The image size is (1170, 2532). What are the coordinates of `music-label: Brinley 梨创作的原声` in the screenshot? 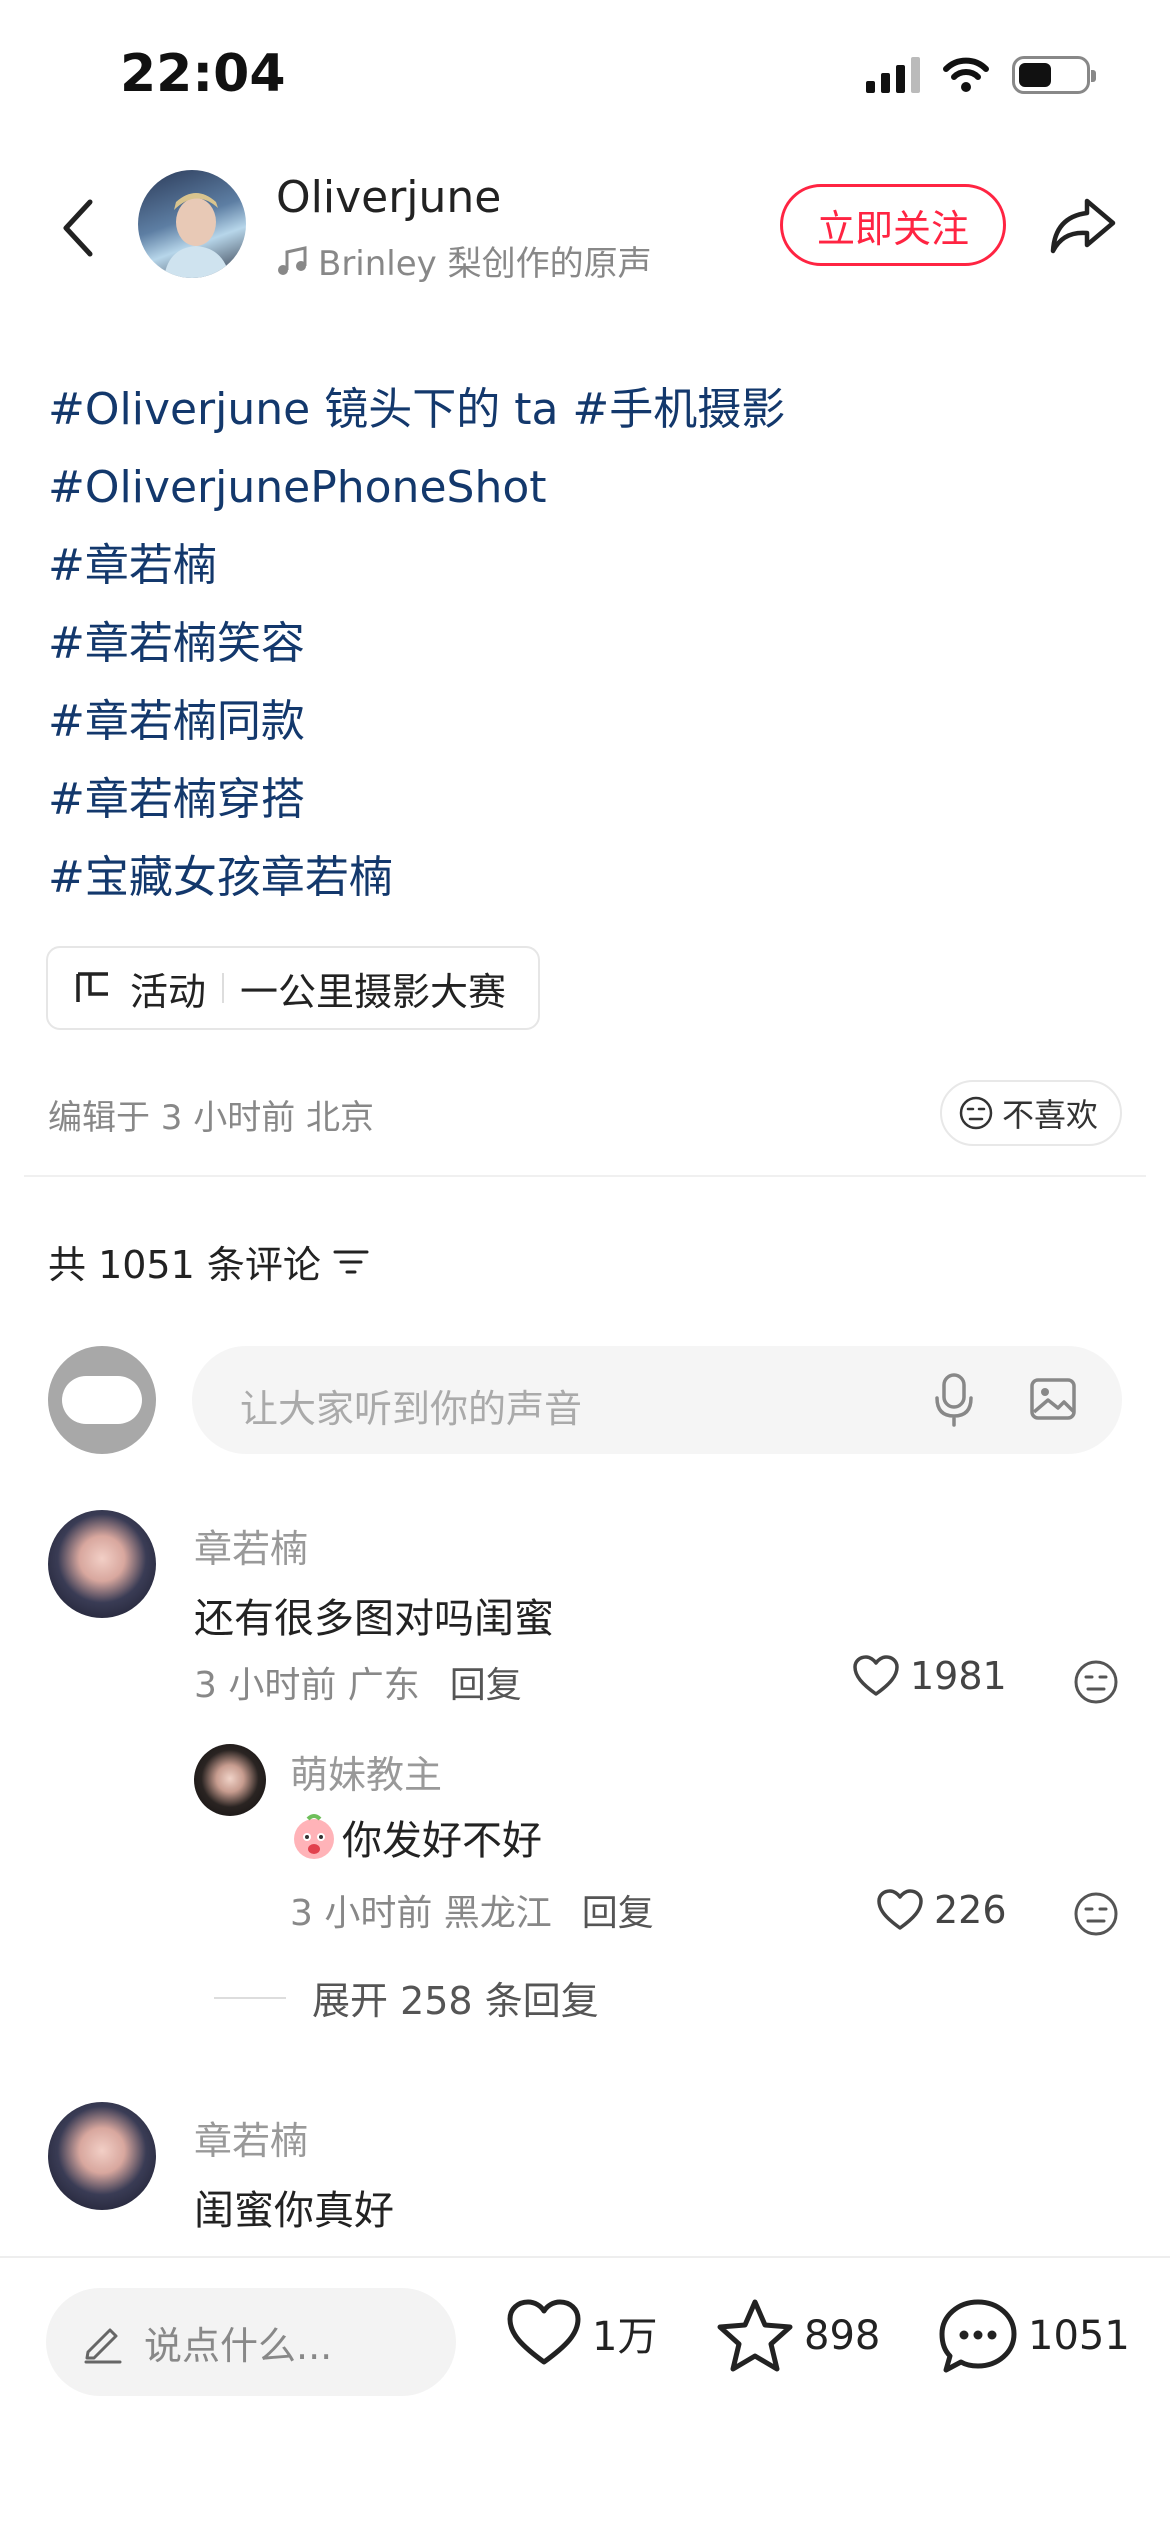 It's located at (485, 264).